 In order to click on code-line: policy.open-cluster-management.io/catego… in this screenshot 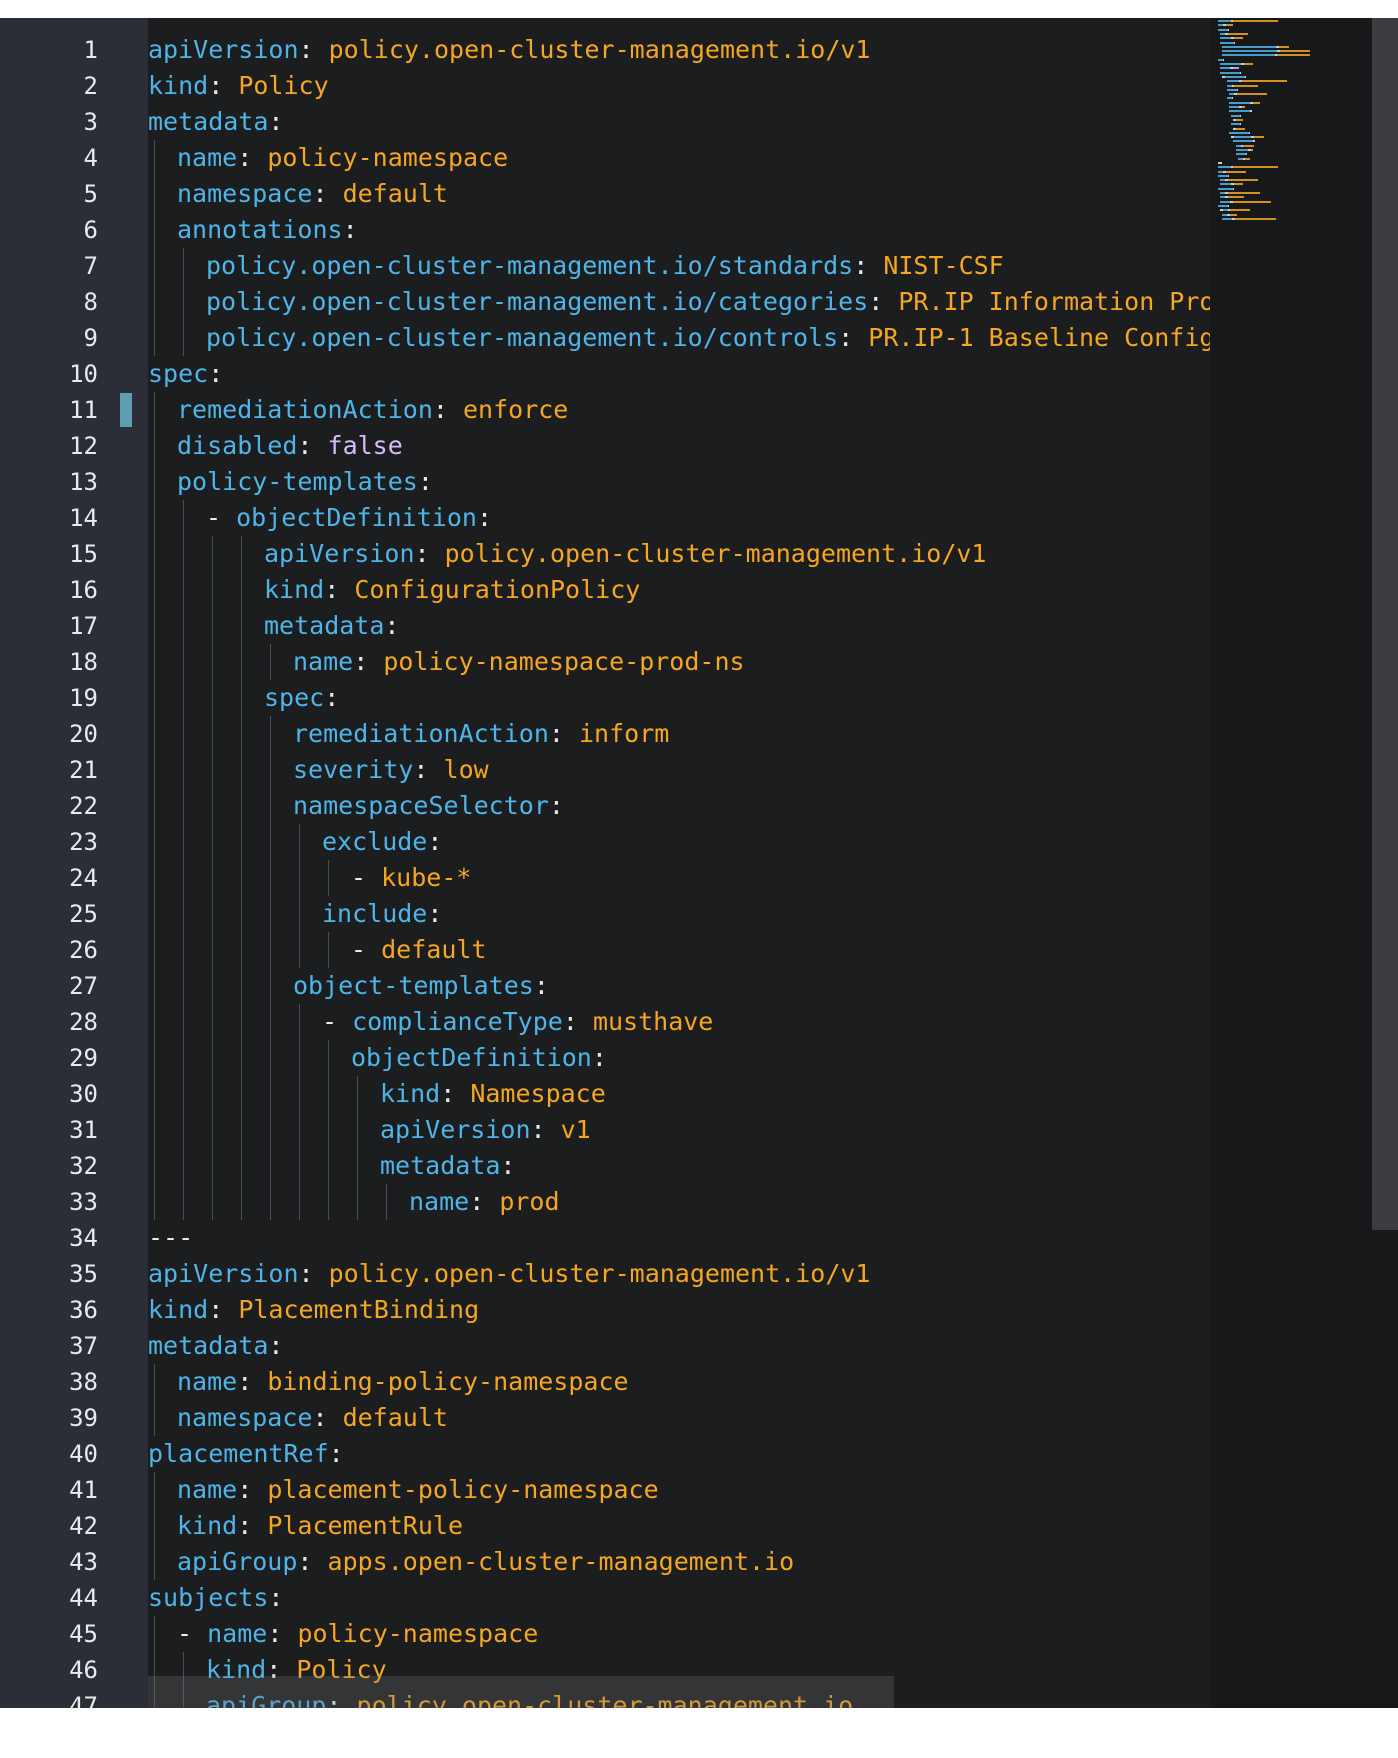, I will do `click(708, 302)`.